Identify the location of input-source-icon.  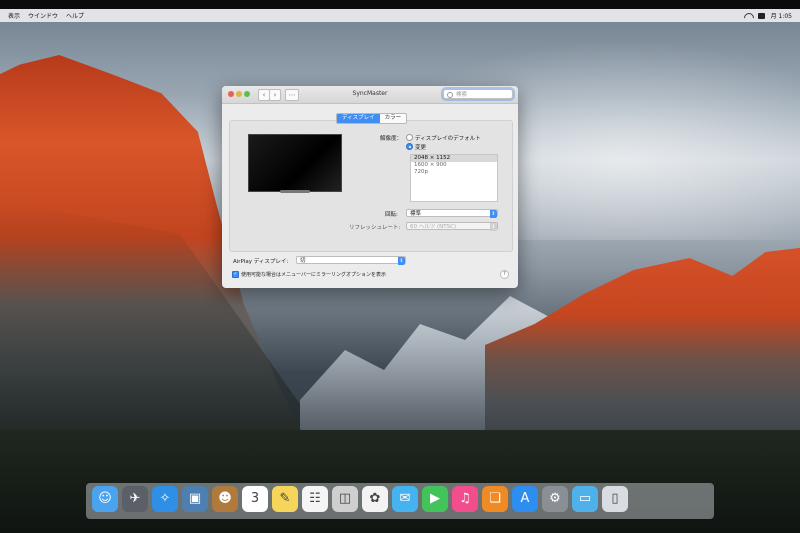
(761, 15).